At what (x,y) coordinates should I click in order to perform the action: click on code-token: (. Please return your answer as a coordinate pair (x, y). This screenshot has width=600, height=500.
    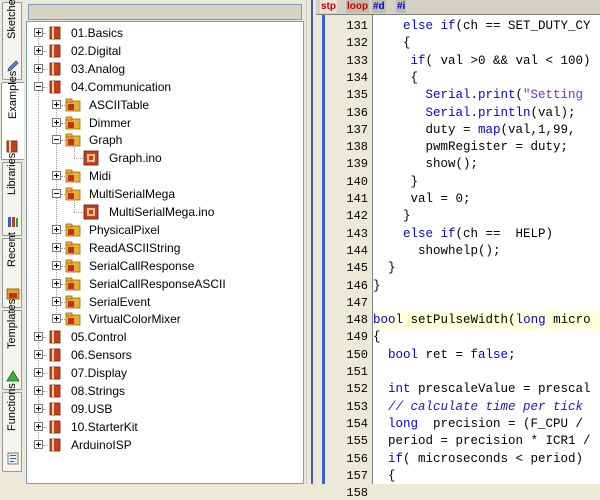
    Looking at the image, I should click on (519, 95).